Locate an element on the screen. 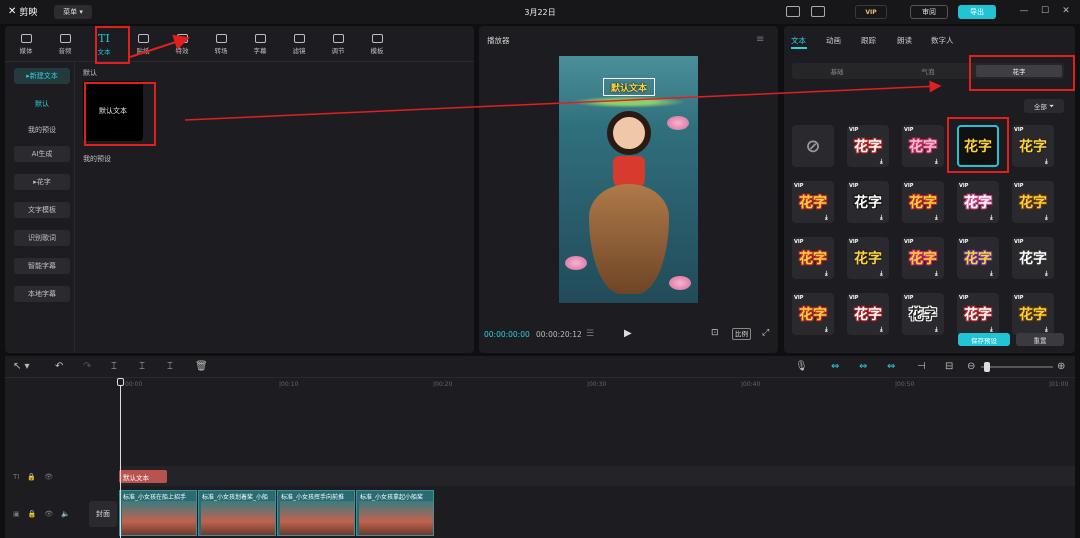 This screenshot has width=1080, height=538. layout-icon is located at coordinates (818, 11).